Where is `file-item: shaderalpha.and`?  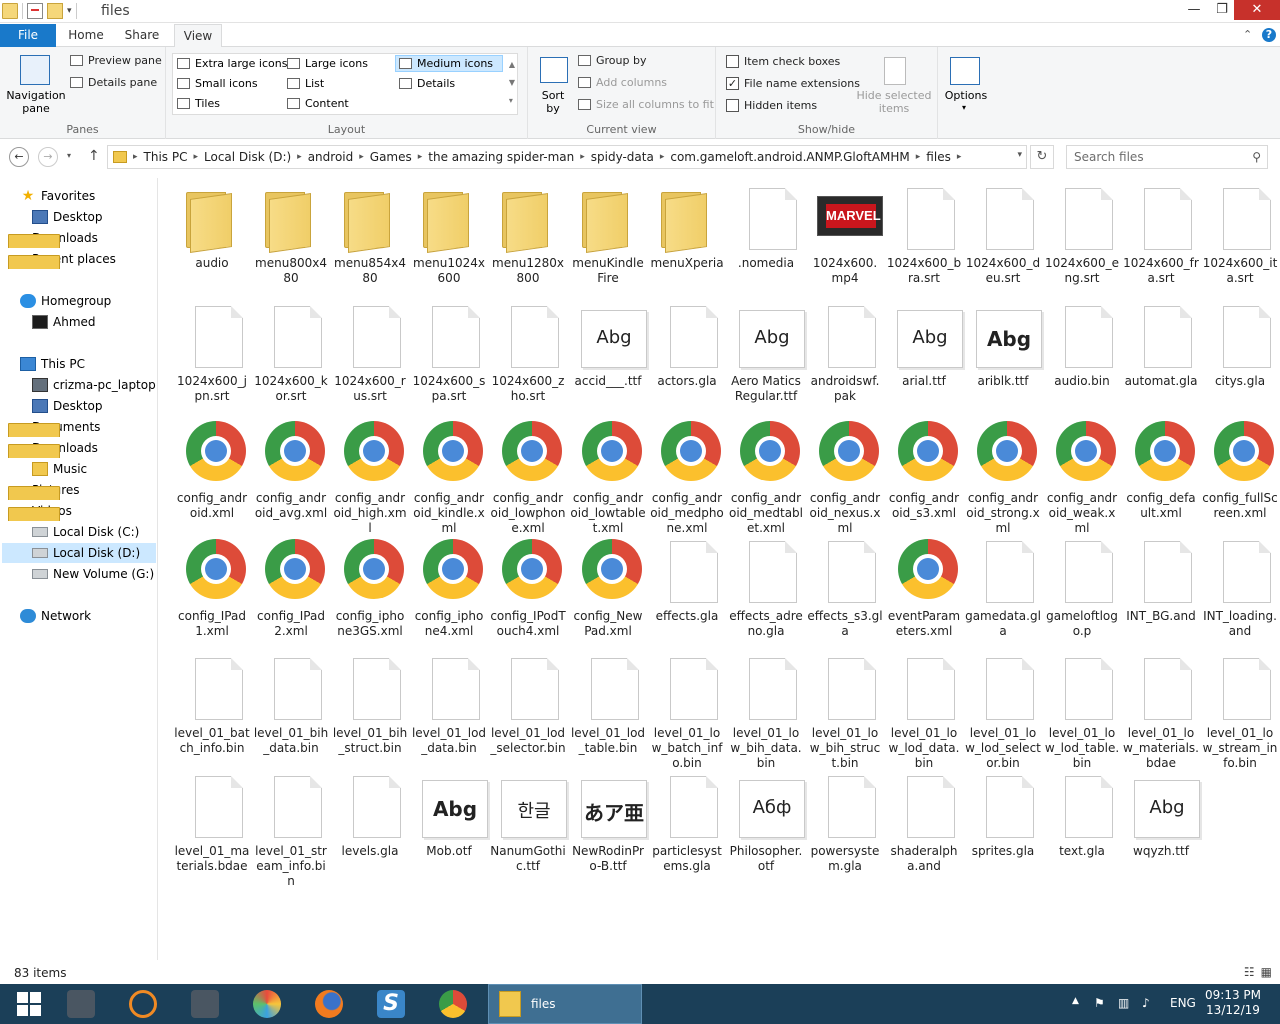
file-item: shaderalpha.and is located at coordinates (924, 821).